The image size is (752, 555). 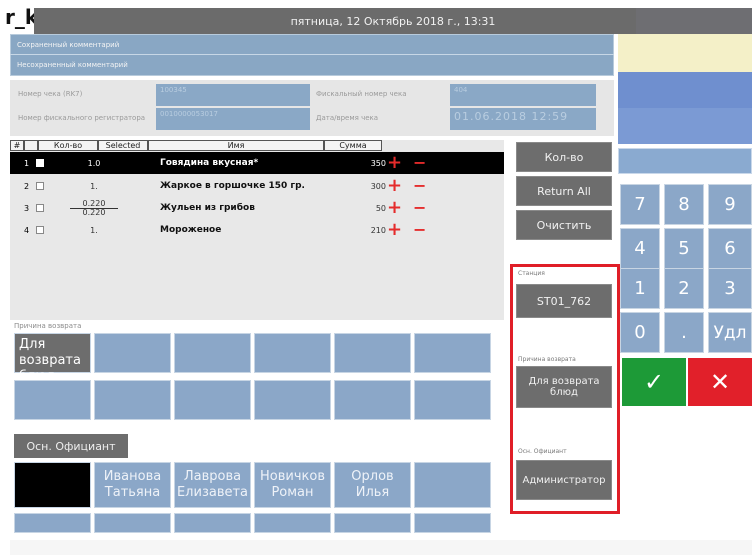 What do you see at coordinates (52, 358) in the screenshot?
I see `reason-tile-return: Для возврата блюд` at bounding box center [52, 358].